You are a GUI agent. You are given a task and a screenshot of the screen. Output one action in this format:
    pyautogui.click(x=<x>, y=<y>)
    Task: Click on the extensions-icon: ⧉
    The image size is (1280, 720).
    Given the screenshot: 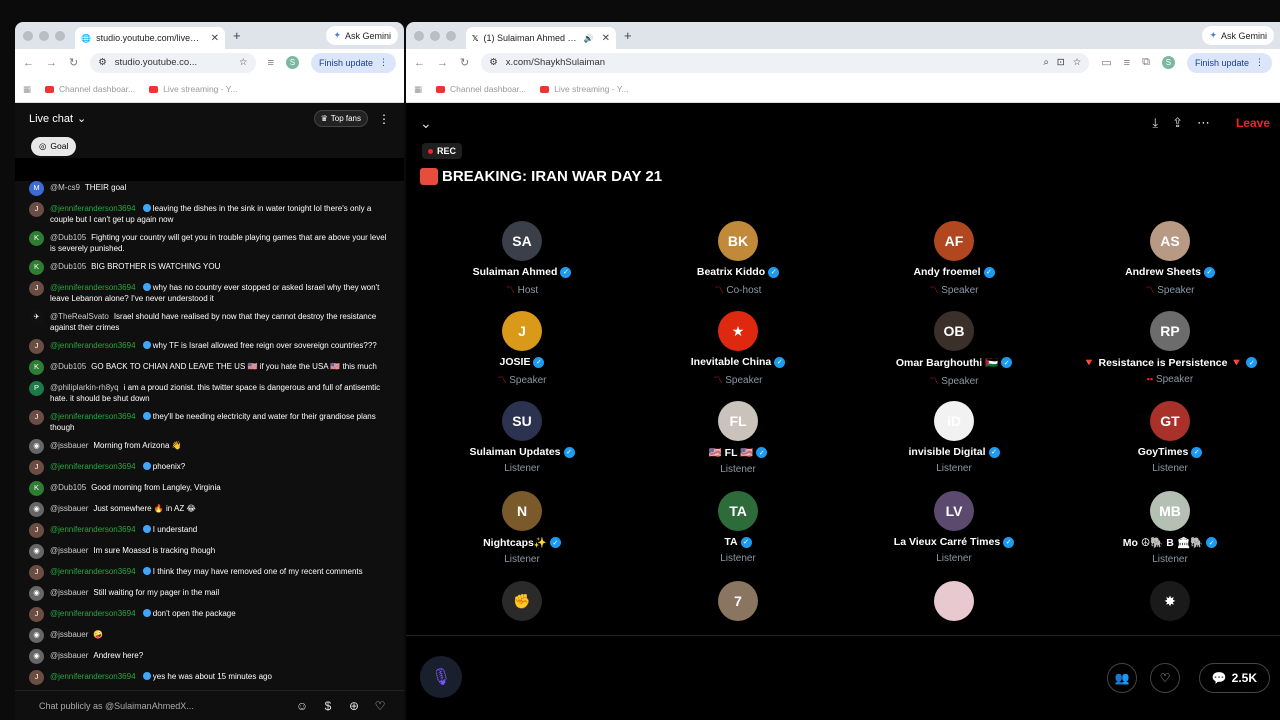 What is the action you would take?
    pyautogui.click(x=1146, y=62)
    